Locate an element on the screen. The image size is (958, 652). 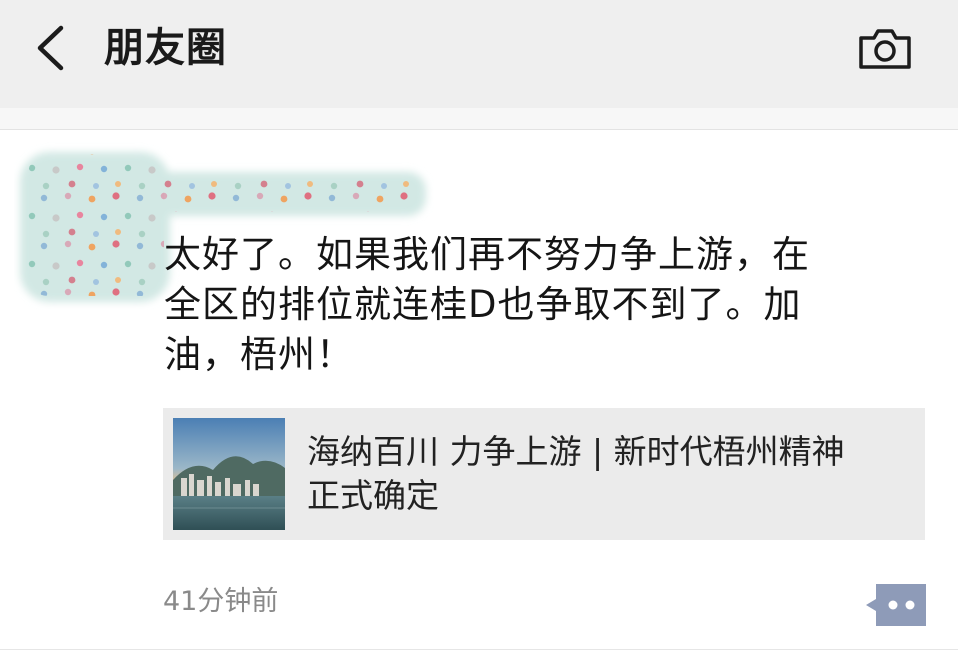
page-title: 朋友圈 is located at coordinates (165, 48).